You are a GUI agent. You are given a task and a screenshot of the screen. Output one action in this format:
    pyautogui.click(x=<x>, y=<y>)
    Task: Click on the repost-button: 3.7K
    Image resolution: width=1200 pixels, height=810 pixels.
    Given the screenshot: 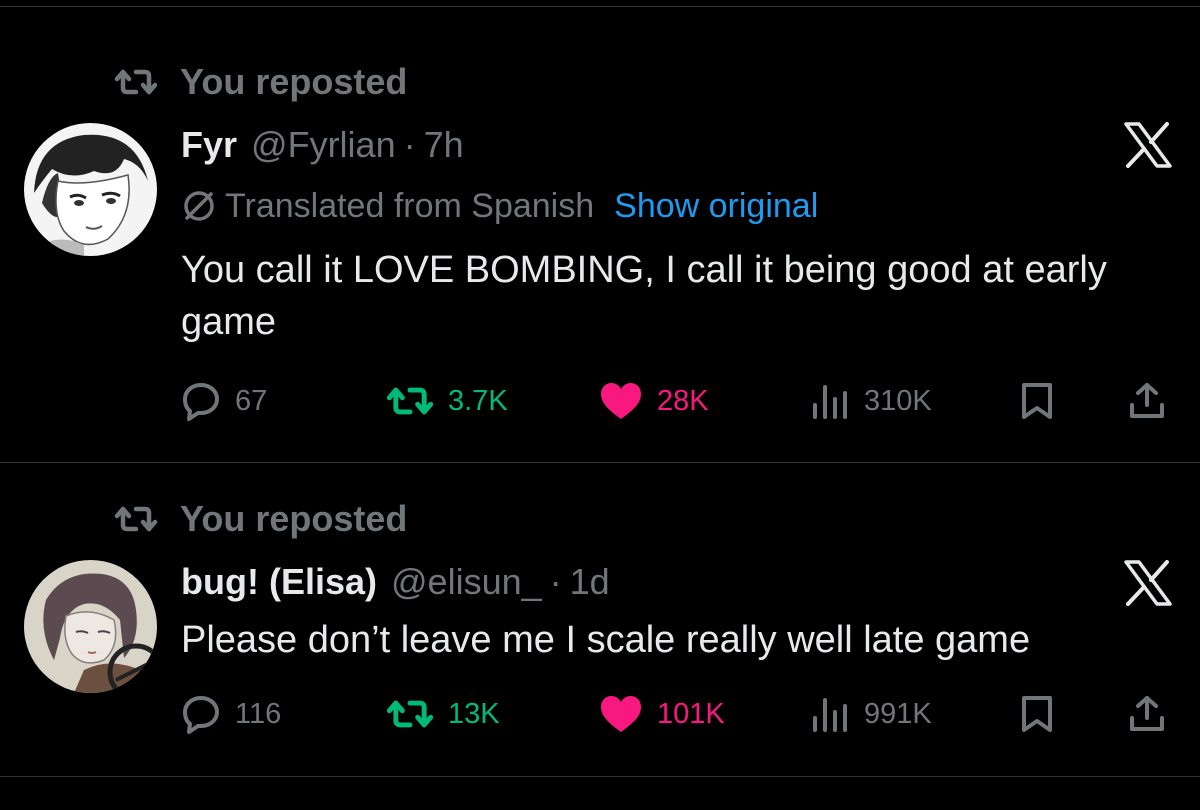 What is the action you would take?
    pyautogui.click(x=447, y=401)
    